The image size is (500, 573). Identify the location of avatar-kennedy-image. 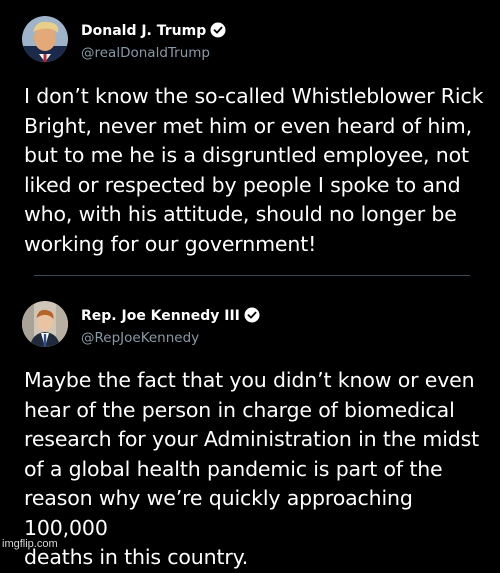
(45, 324).